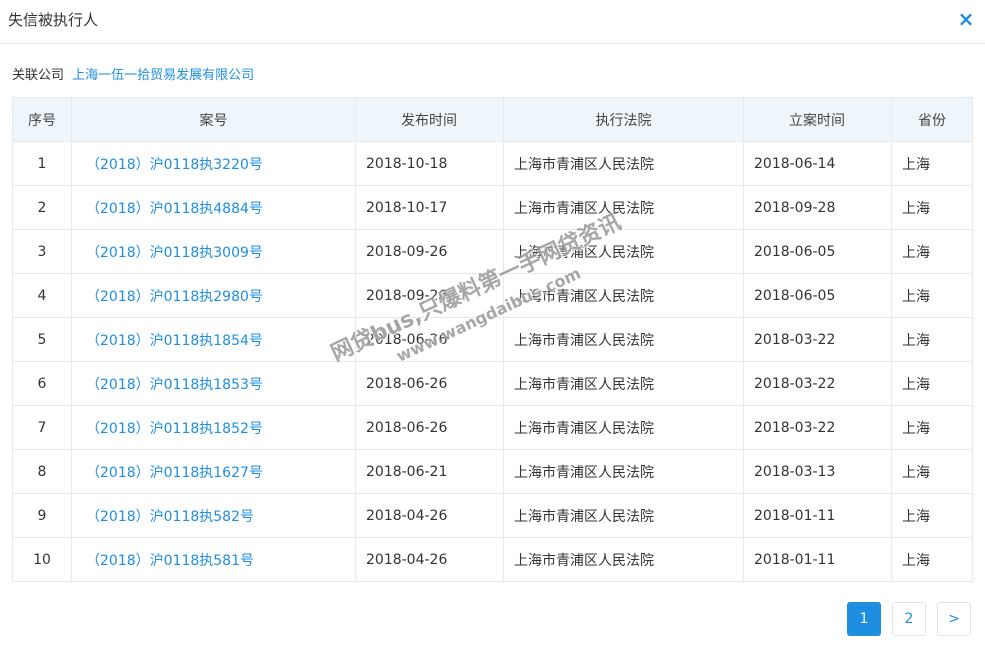  I want to click on row-case-link-cell: （2018）沪0118执3220号, so click(213, 163).